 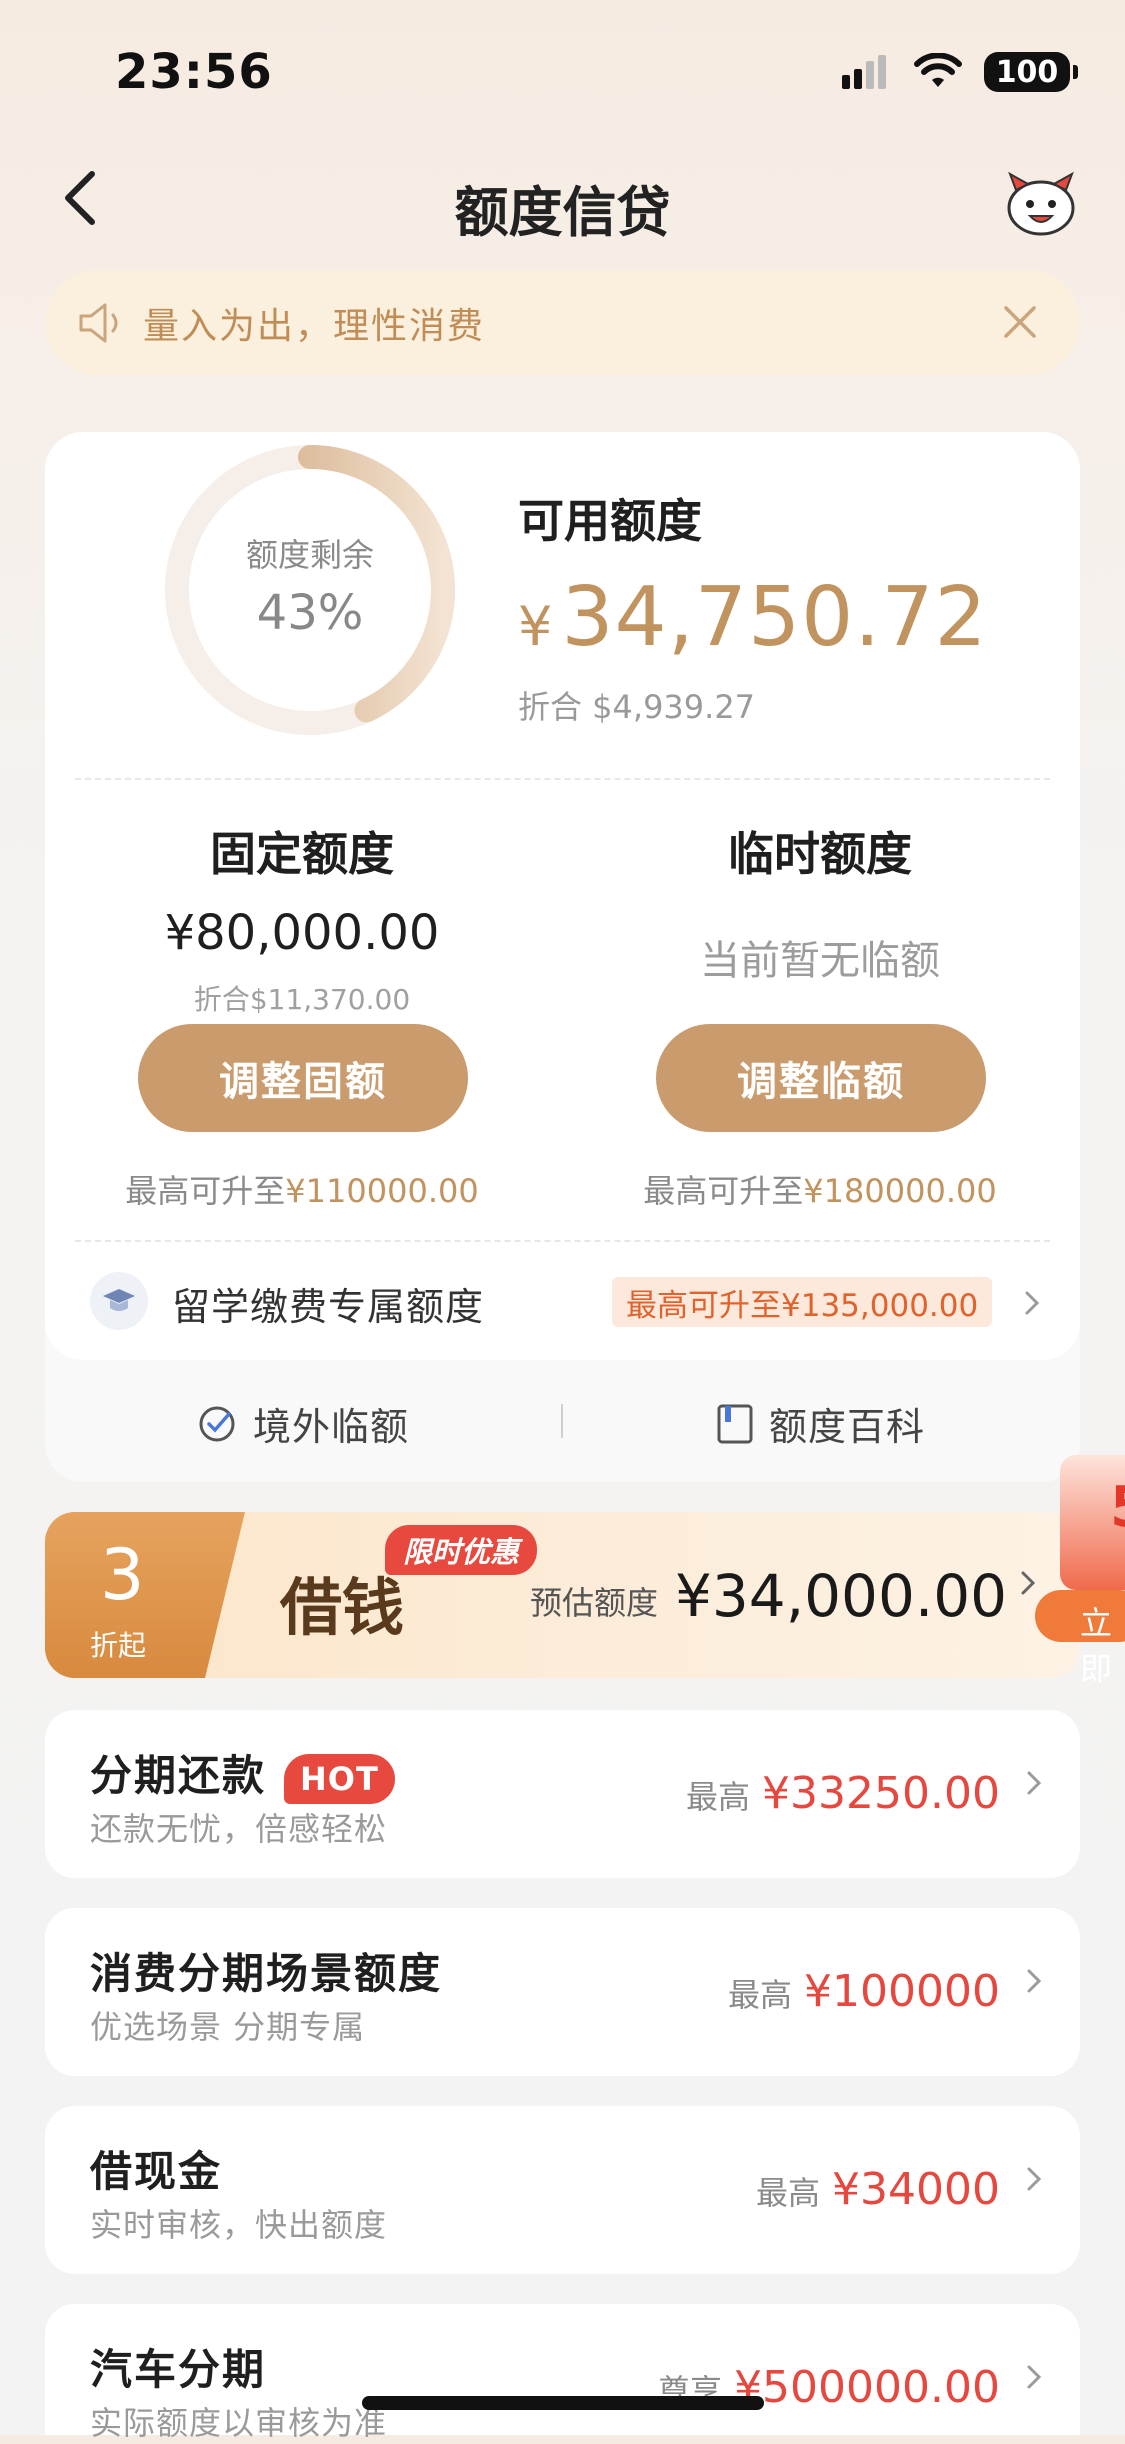 What do you see at coordinates (242, 1773) in the screenshot?
I see `row-title: 分期还款 HOT` at bounding box center [242, 1773].